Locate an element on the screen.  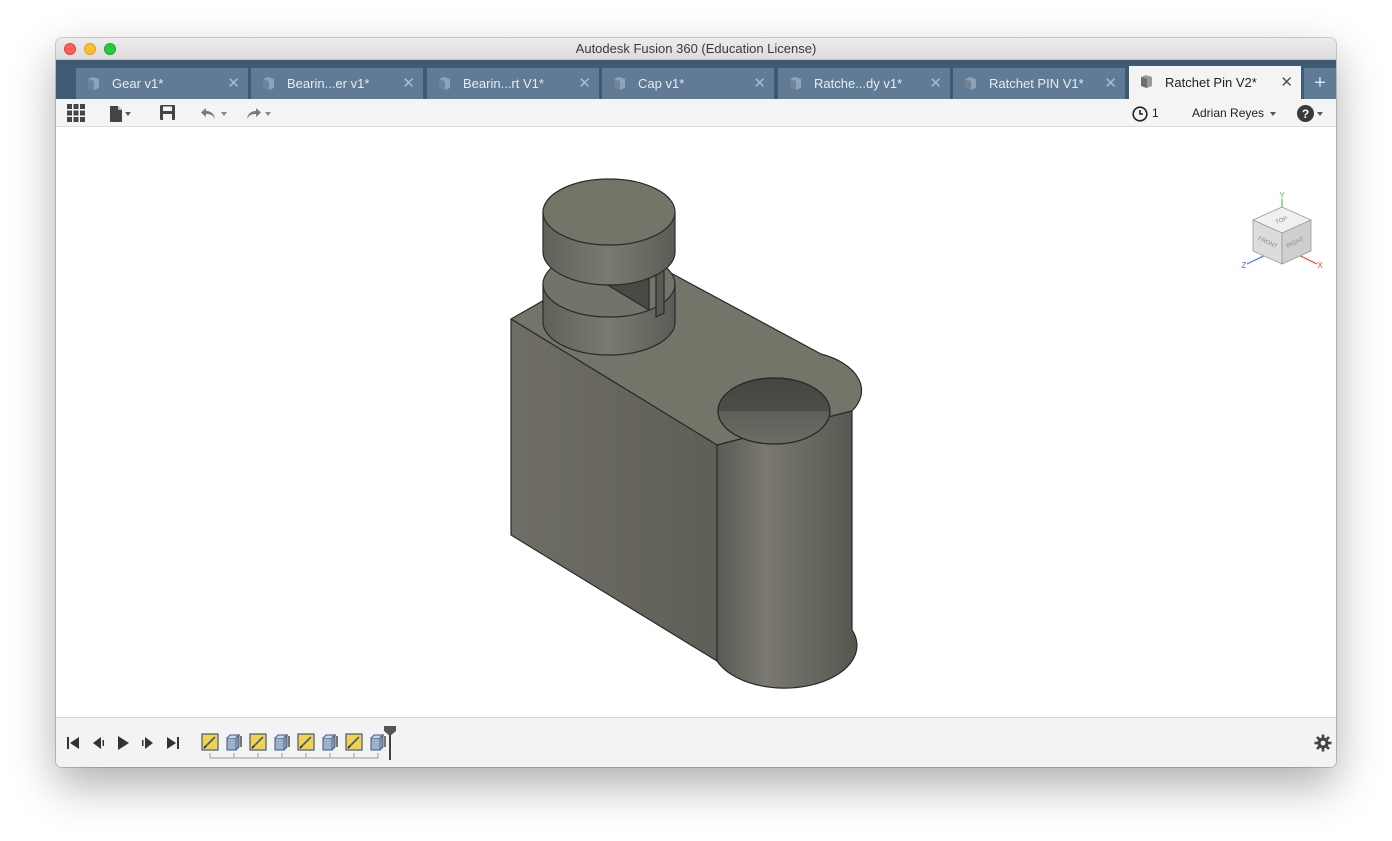
view-cube: TOP FRONT RIGHT Y X Z is located at coordinates (1284, 237).